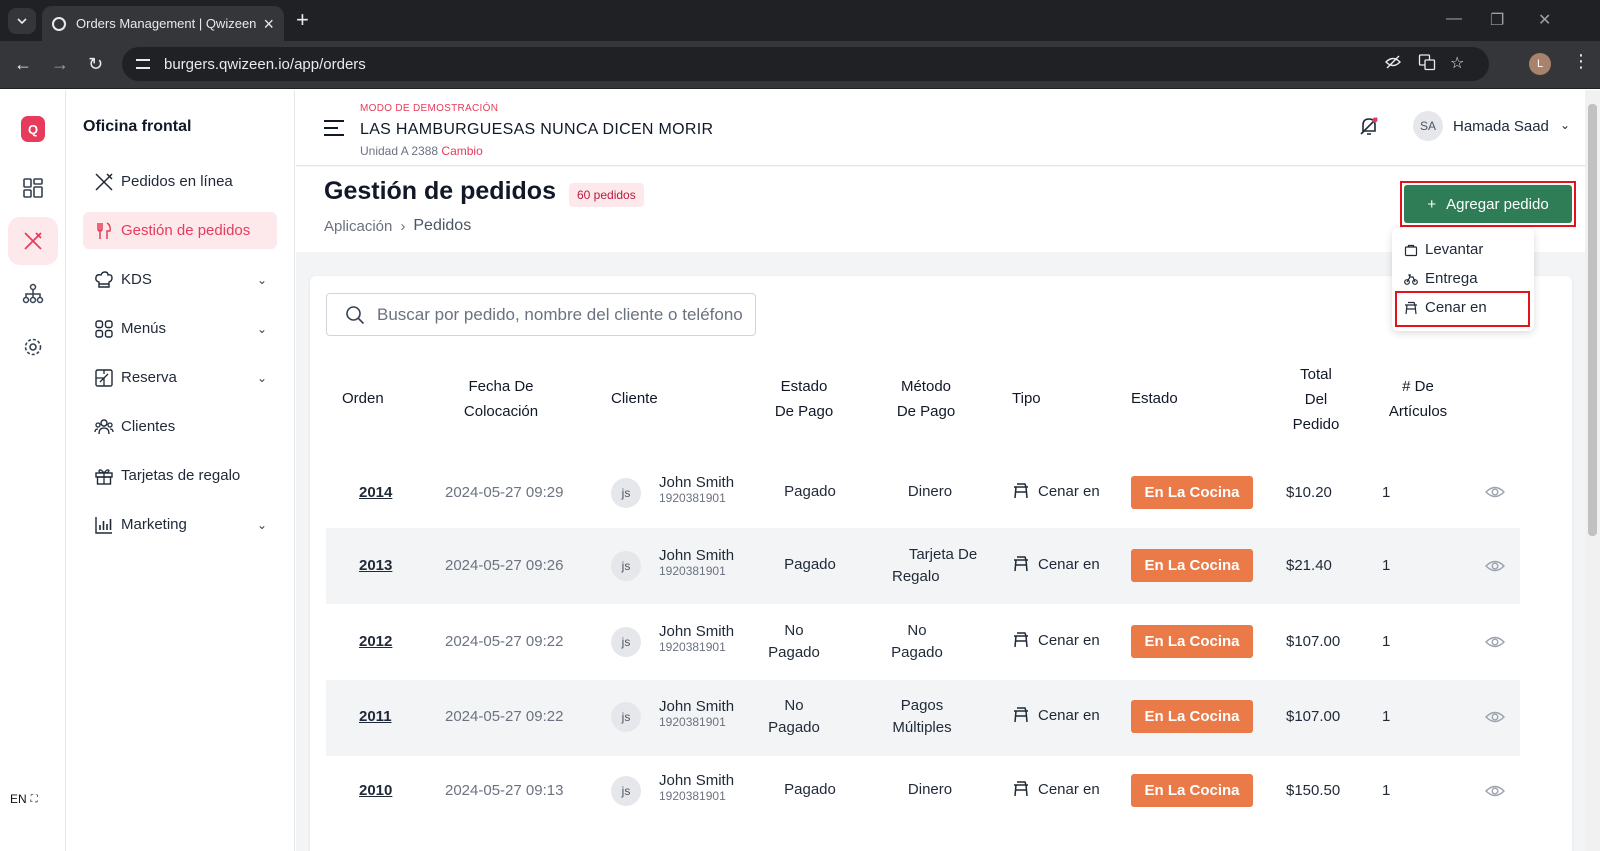  What do you see at coordinates (917, 652) in the screenshot?
I see `payment-method-line2: Pagado` at bounding box center [917, 652].